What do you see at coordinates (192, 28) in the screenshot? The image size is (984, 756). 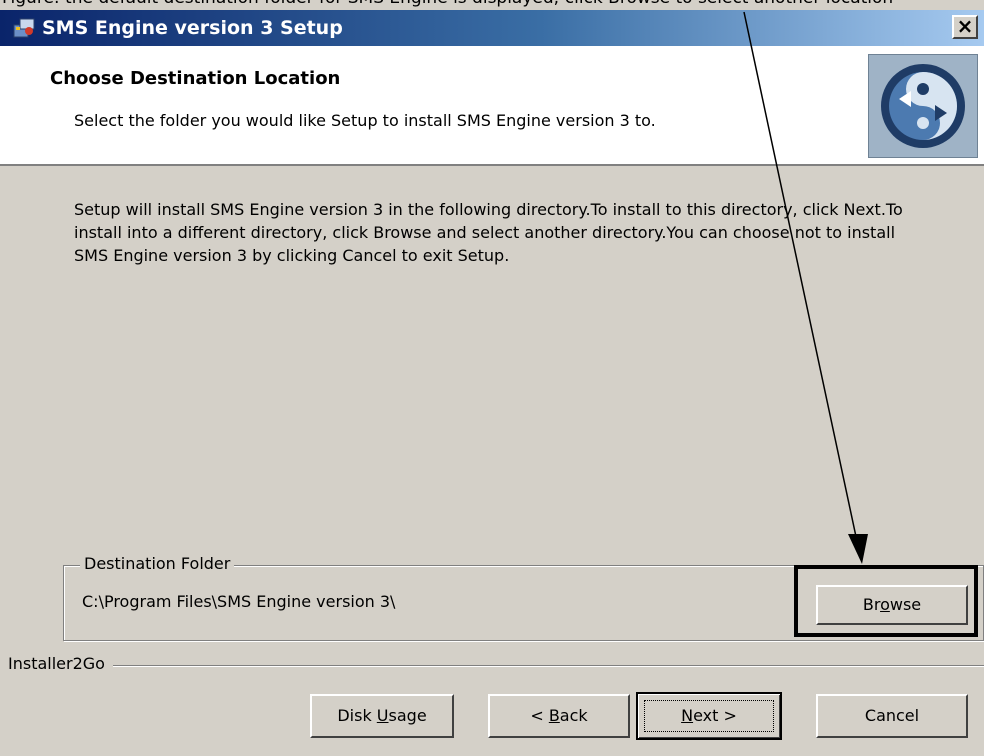 I see `window-title: SMS Engine version 3 Setup` at bounding box center [192, 28].